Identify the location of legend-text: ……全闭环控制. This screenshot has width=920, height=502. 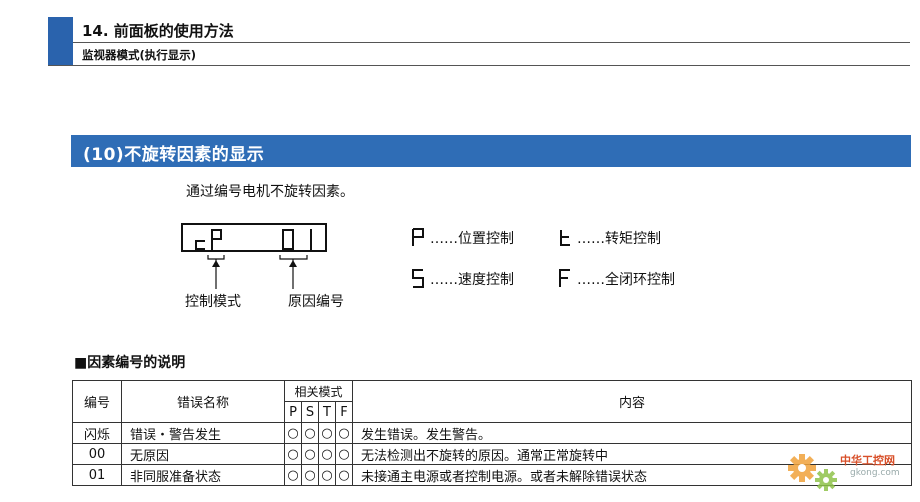
(626, 280).